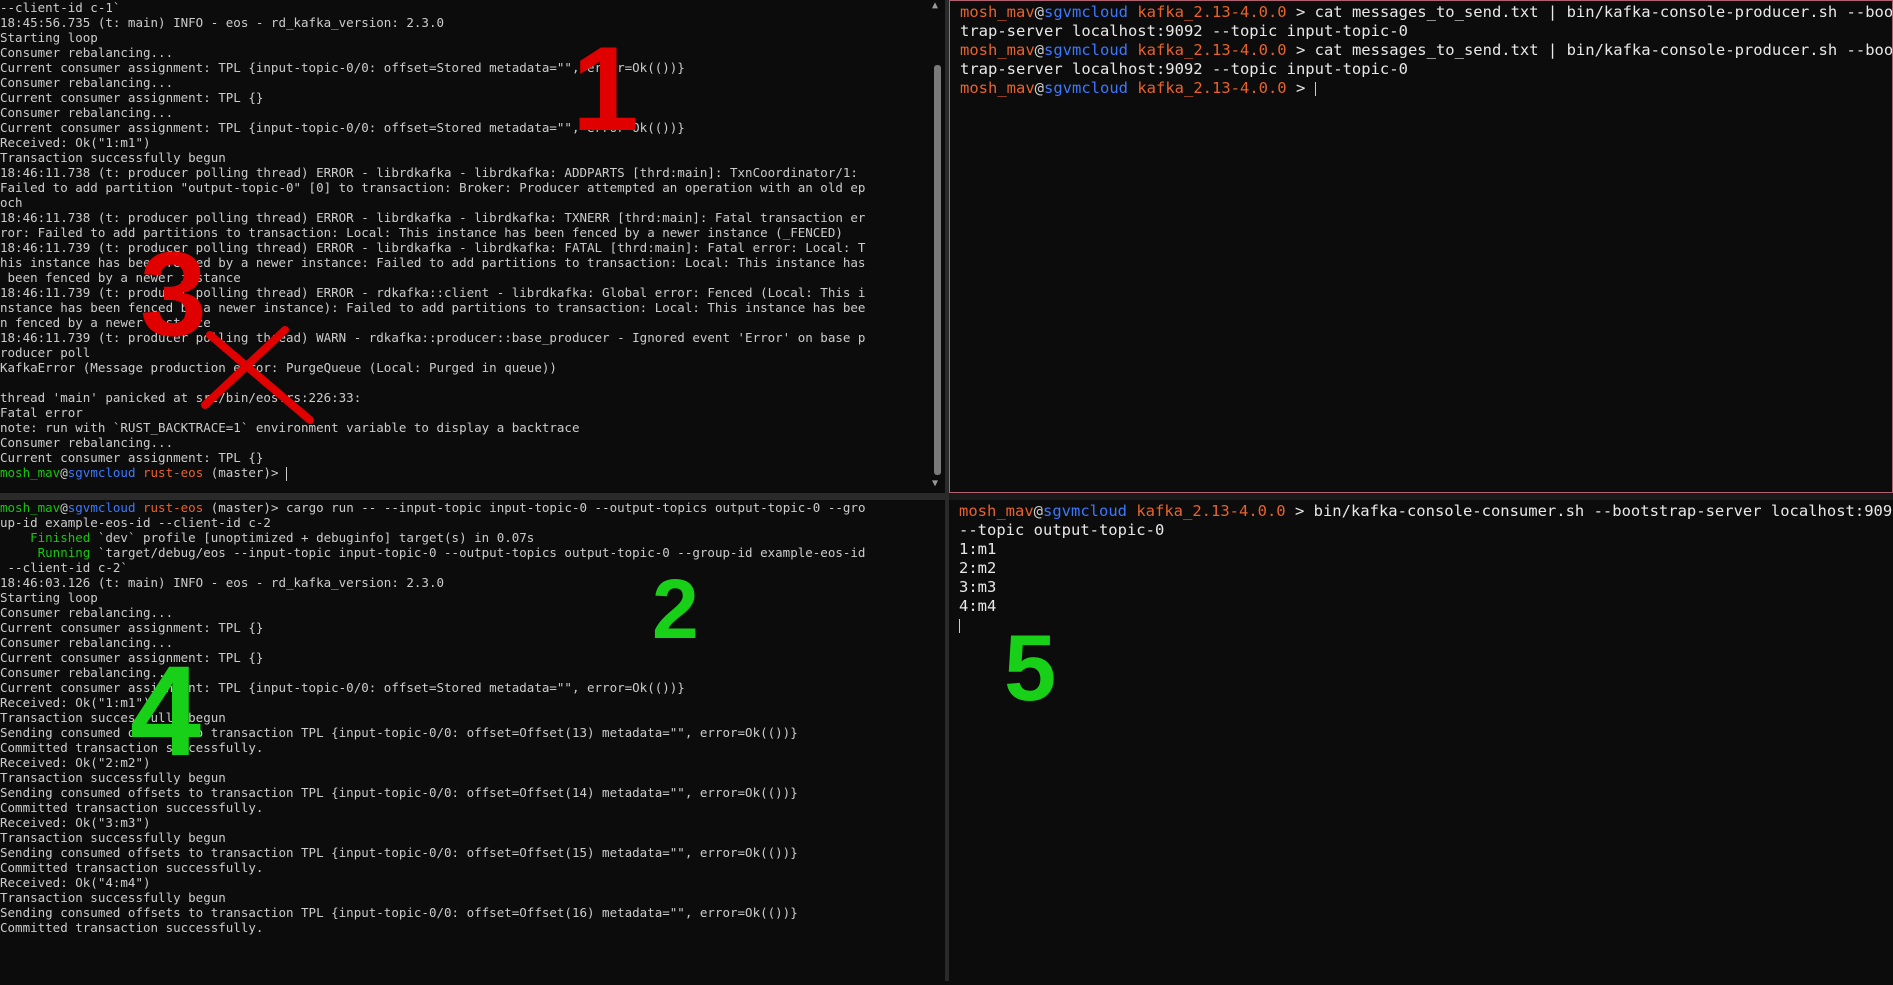  I want to click on terminal-text: roducer poll, so click(45, 352).